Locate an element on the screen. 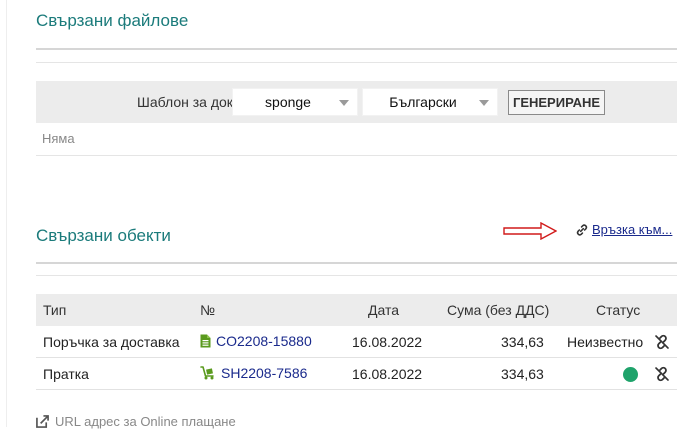 The image size is (690, 429). linked-objects-title: Свързани обекти is located at coordinates (103, 235).